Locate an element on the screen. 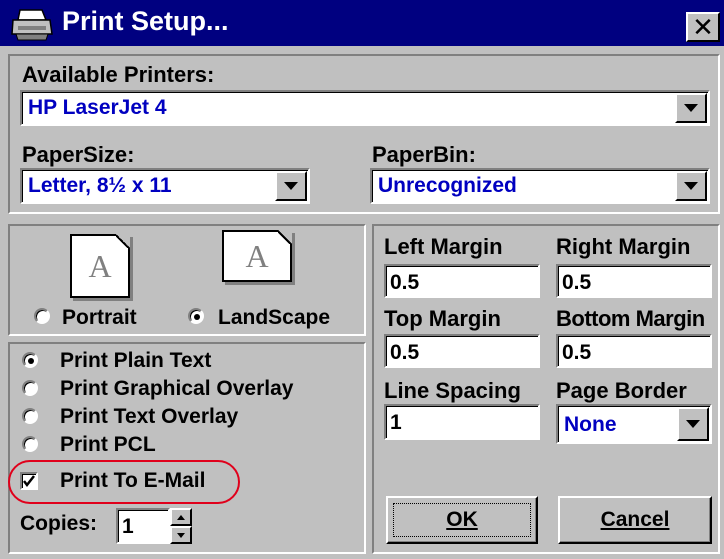 This screenshot has height=559, width=724. paper-size-dropdown-button is located at coordinates (291, 186).